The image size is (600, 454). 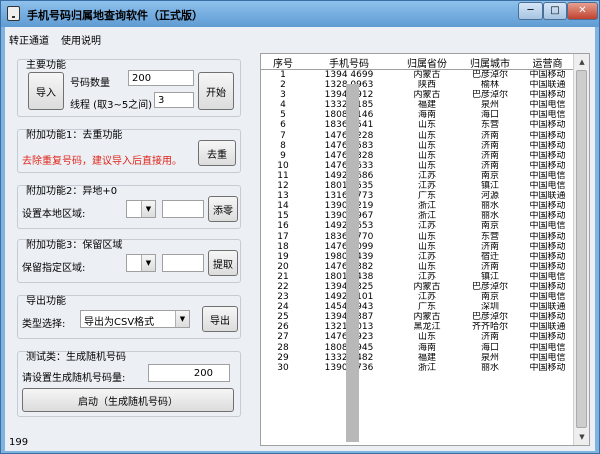 I want to click on table-row: 22 1394 9325 内蒙古 巴彦淖尔 中国移动, so click(x=417, y=287).